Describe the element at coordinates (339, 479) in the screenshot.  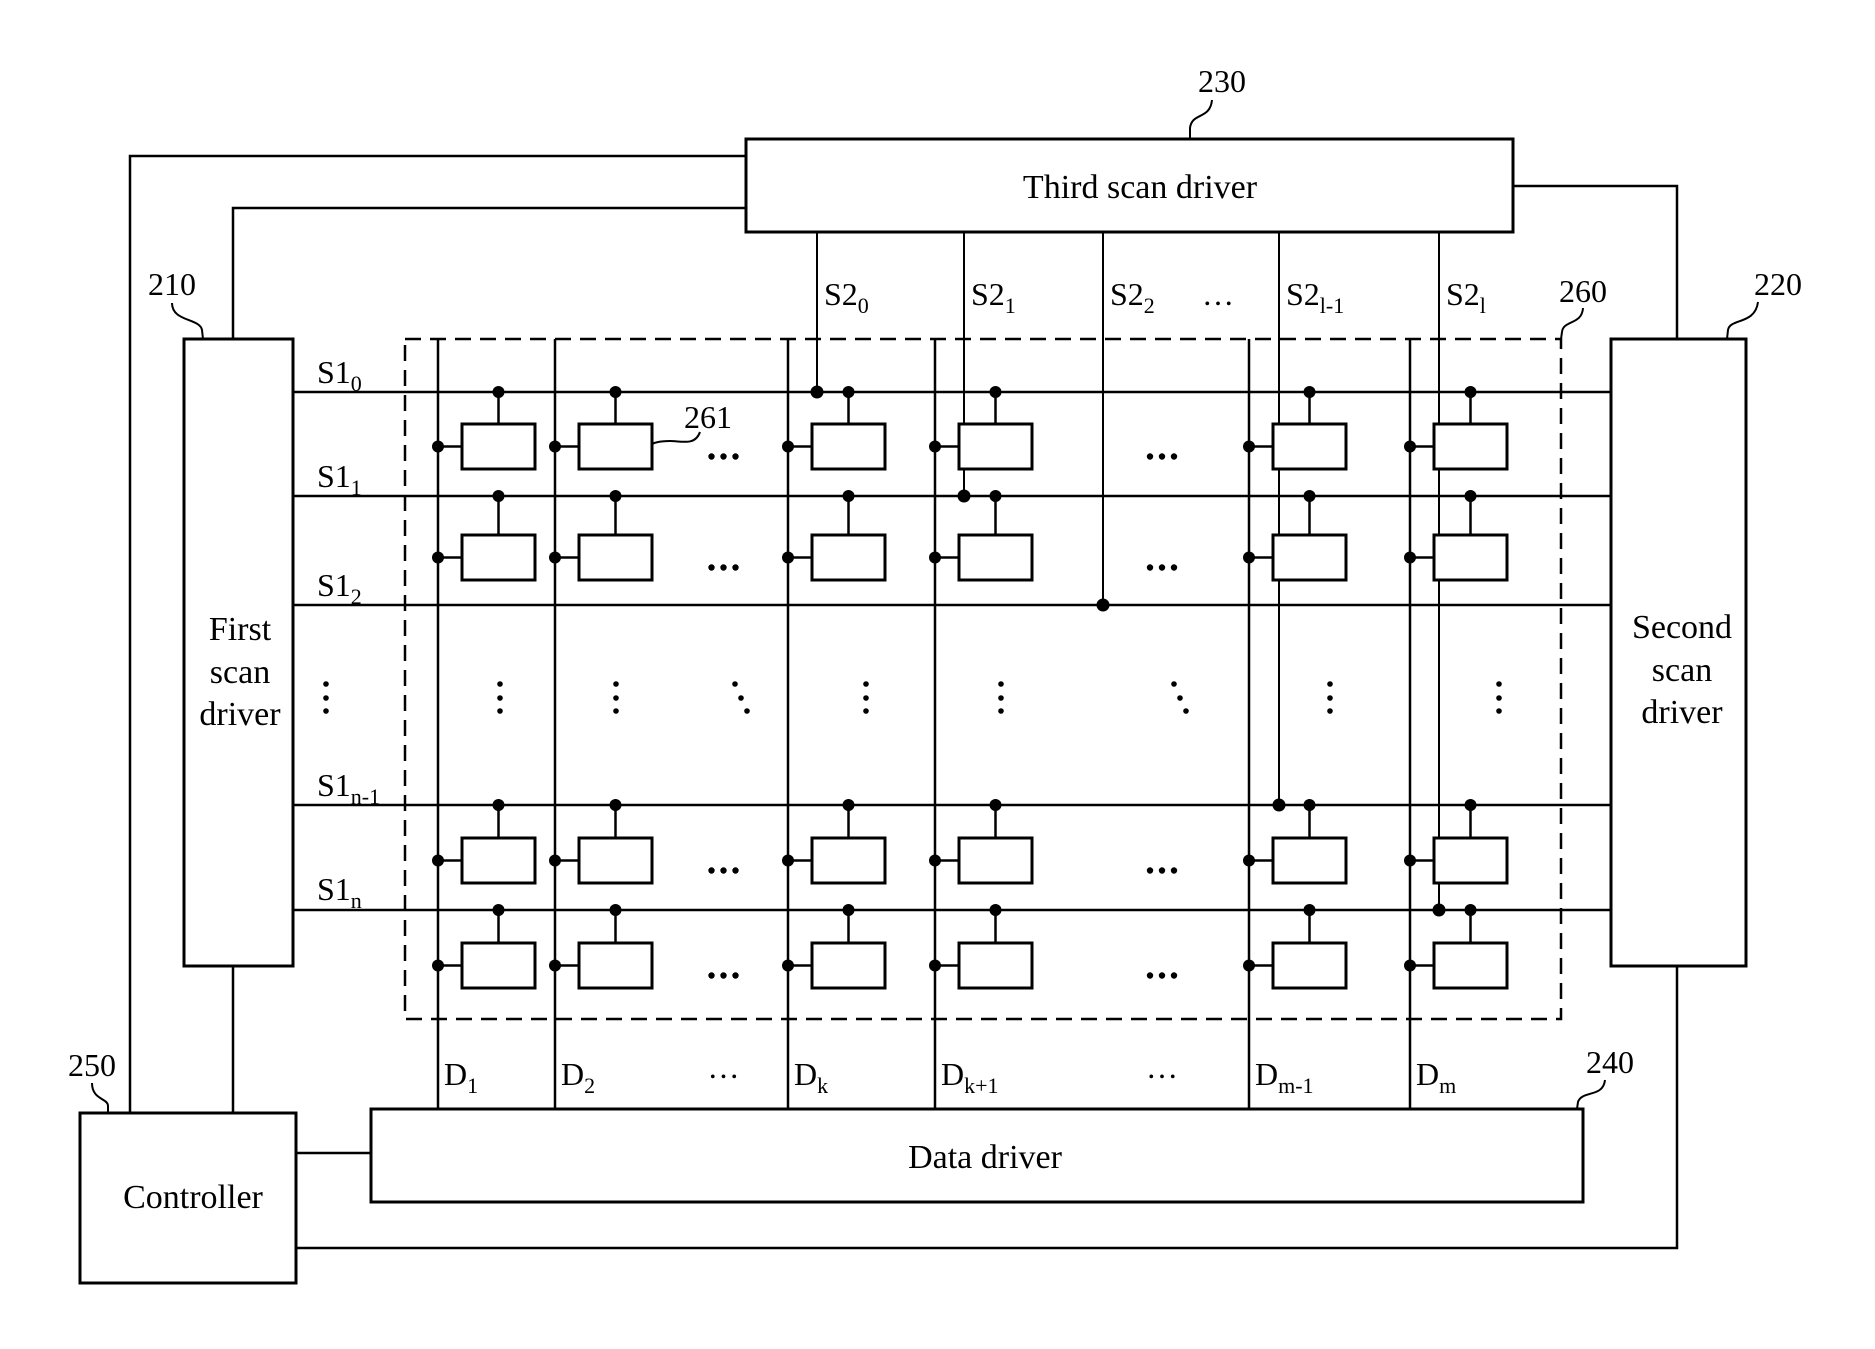
I see `label-s1-1: S11` at that location.